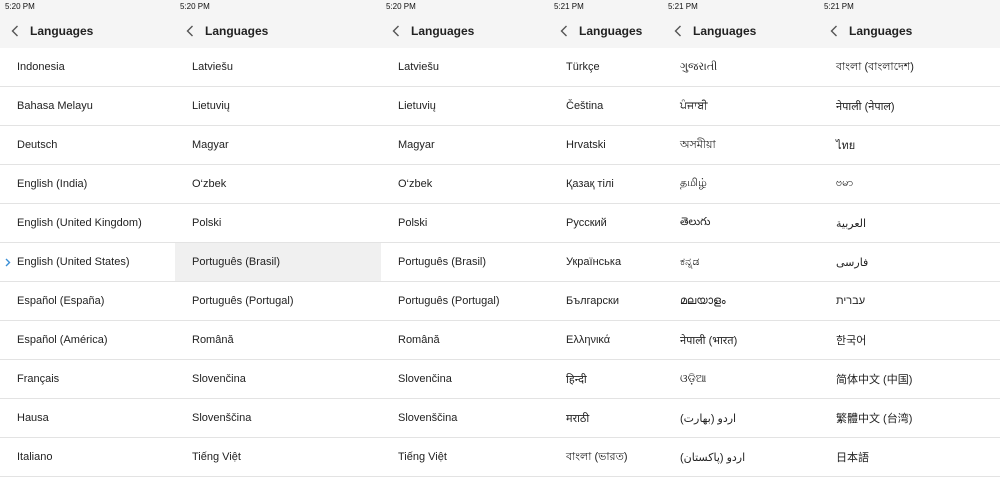 This screenshot has width=1000, height=480. What do you see at coordinates (87, 145) in the screenshot?
I see `language-list-item: Deutsch` at bounding box center [87, 145].